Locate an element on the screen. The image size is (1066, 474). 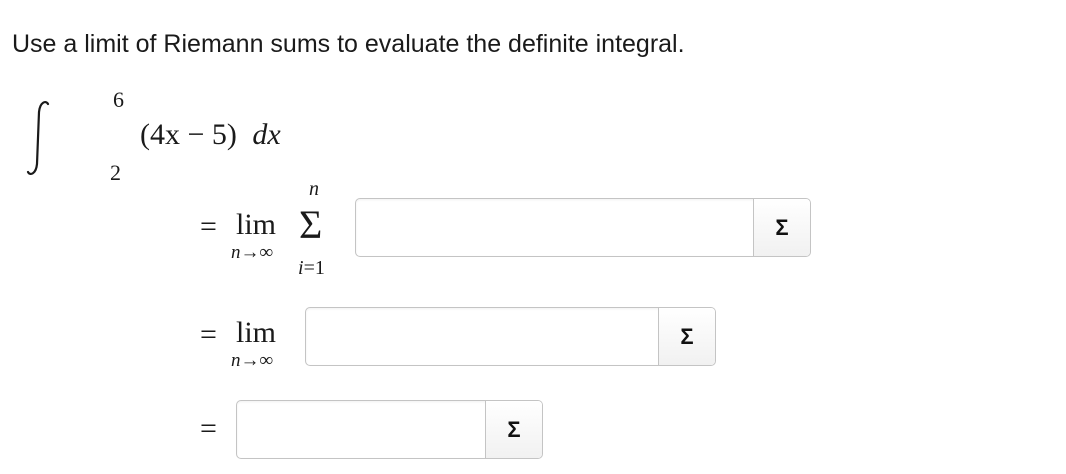
step3-answer-input is located at coordinates (362, 429).